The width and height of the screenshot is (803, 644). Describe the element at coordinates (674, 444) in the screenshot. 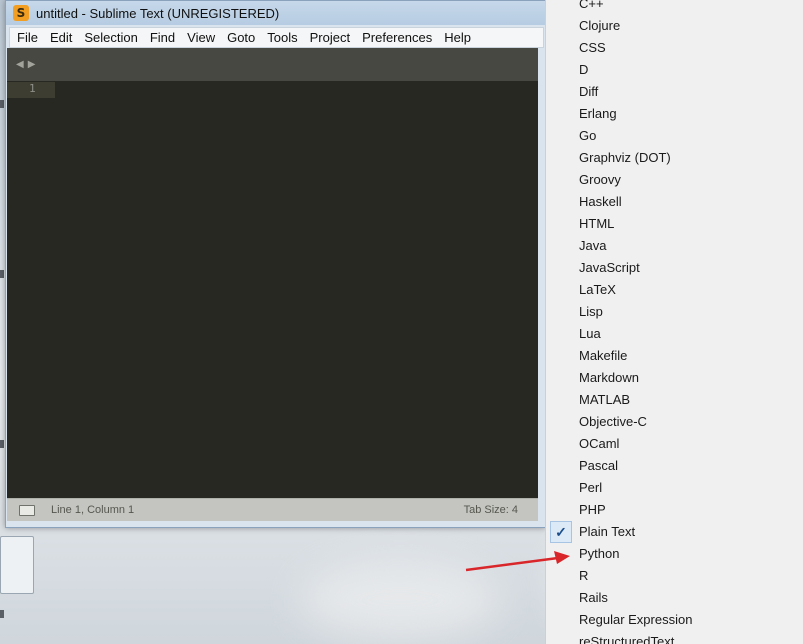

I see `syntax-menu-item: OCaml` at that location.